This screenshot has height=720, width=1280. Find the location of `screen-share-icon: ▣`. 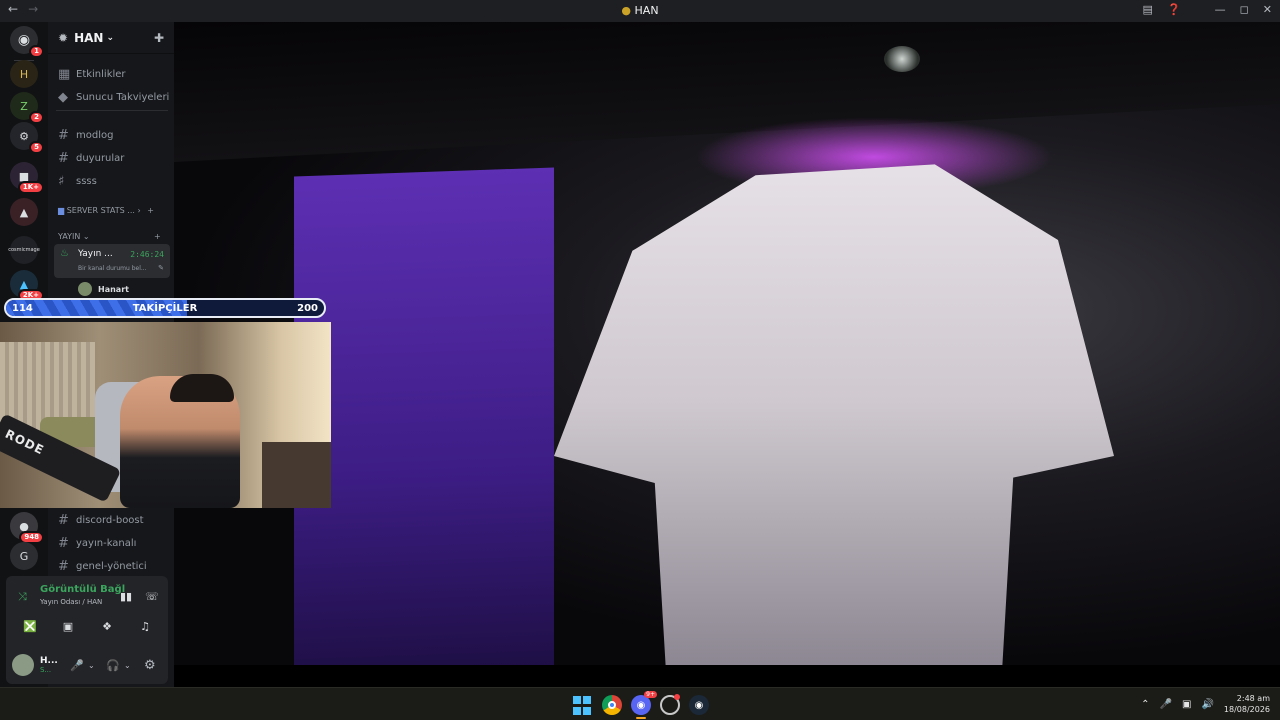

screen-share-icon: ▣ is located at coordinates (68, 626).